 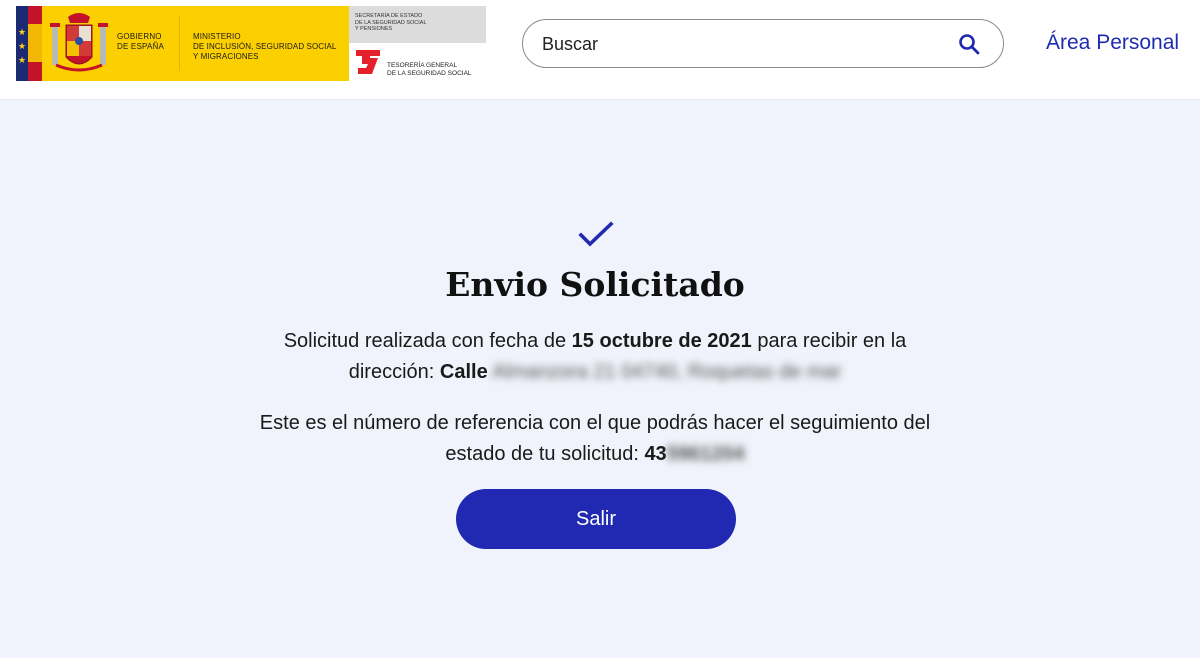 I want to click on exit-button: Salir, so click(x=596, y=519).